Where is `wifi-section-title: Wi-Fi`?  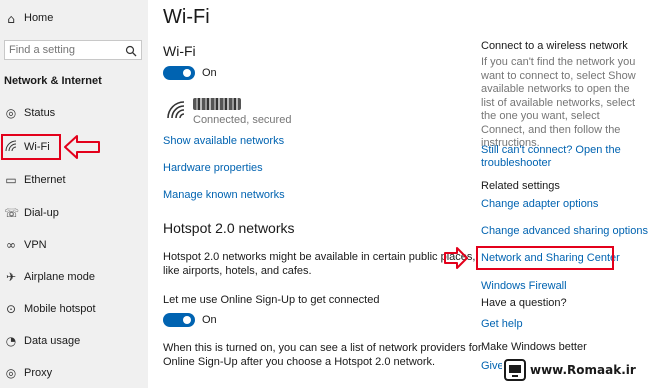 wifi-section-title: Wi-Fi is located at coordinates (179, 51).